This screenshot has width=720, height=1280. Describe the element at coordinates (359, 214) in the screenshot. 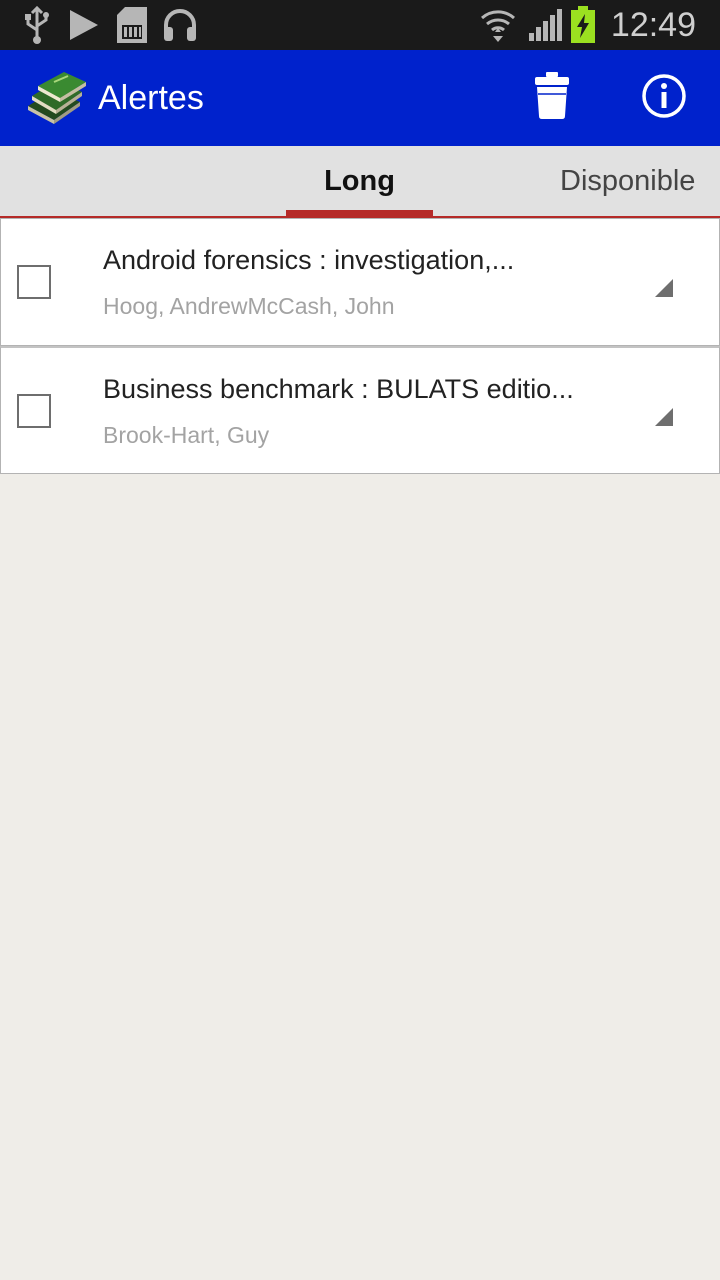

I see `tab-selected-indicator` at that location.